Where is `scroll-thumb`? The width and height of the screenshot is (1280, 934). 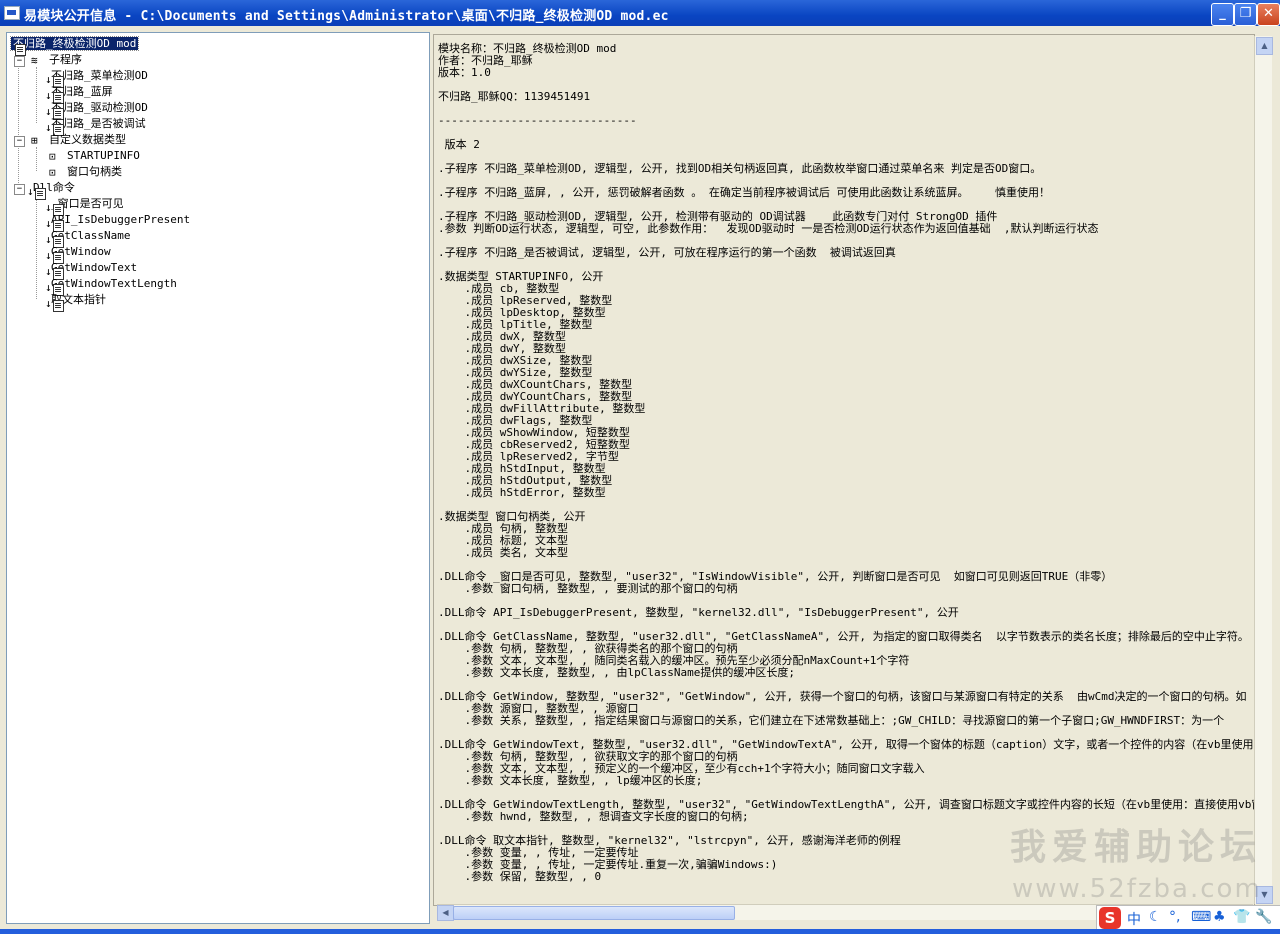 scroll-thumb is located at coordinates (594, 913).